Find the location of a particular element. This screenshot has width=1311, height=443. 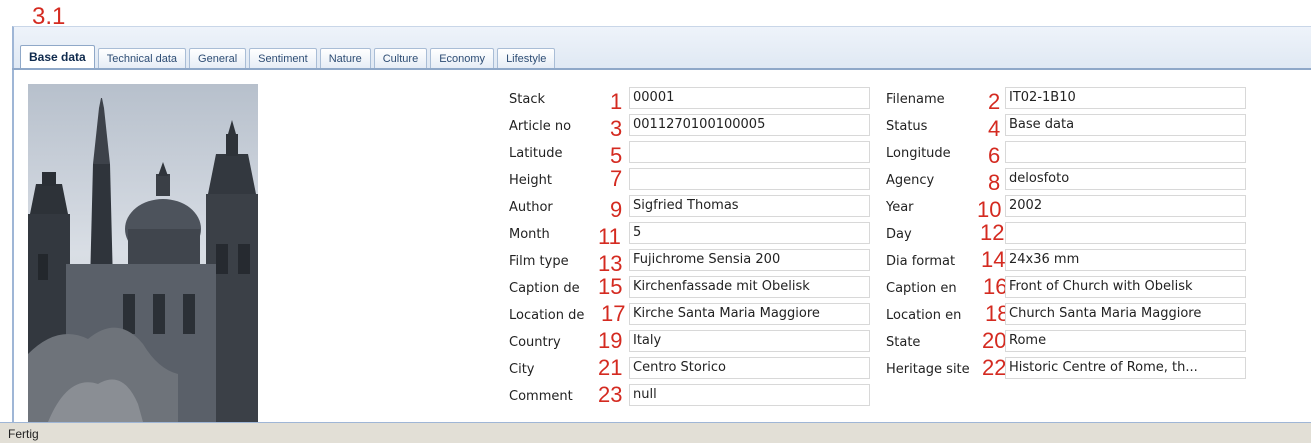

tab-technical-data: Technical data is located at coordinates (142, 58).